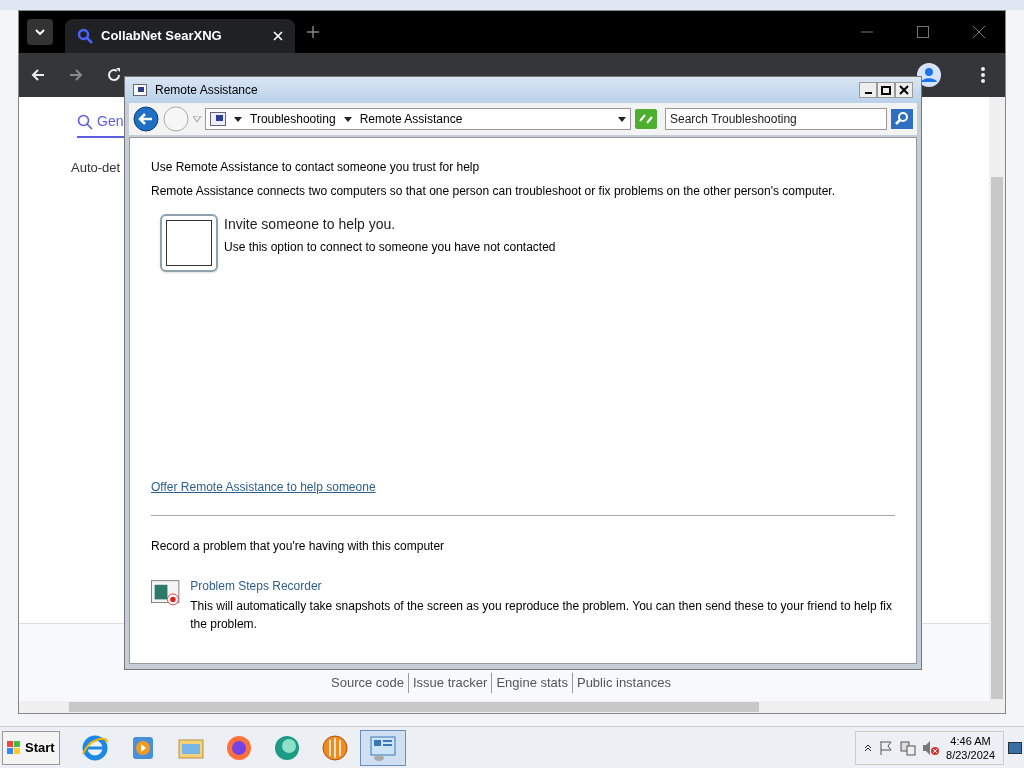 Image resolution: width=1024 pixels, height=768 pixels. Describe the element at coordinates (621, 683) in the screenshot. I see `footer-link: Public instances` at that location.